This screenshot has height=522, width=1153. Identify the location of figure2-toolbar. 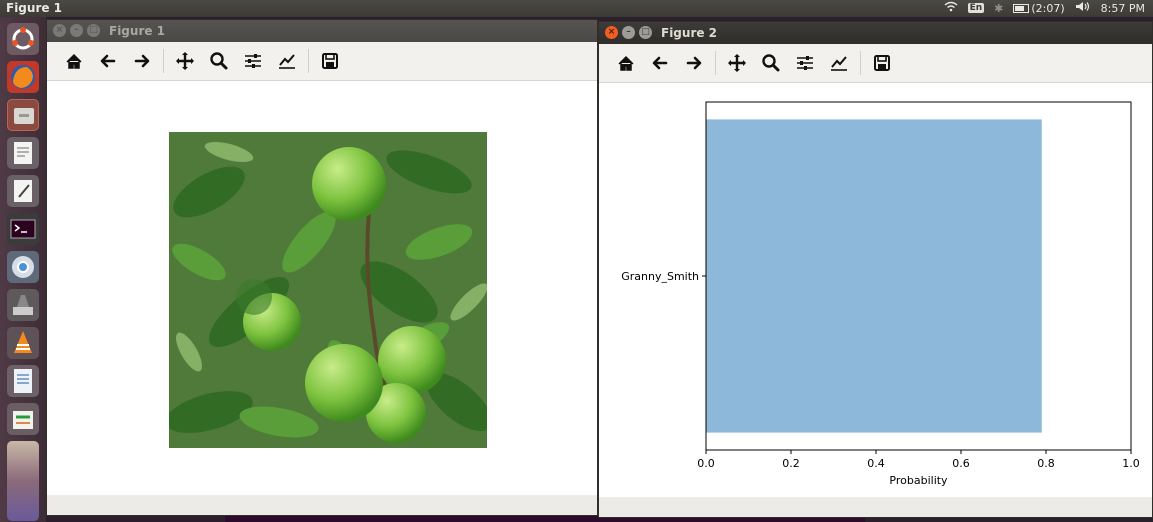
(875, 63).